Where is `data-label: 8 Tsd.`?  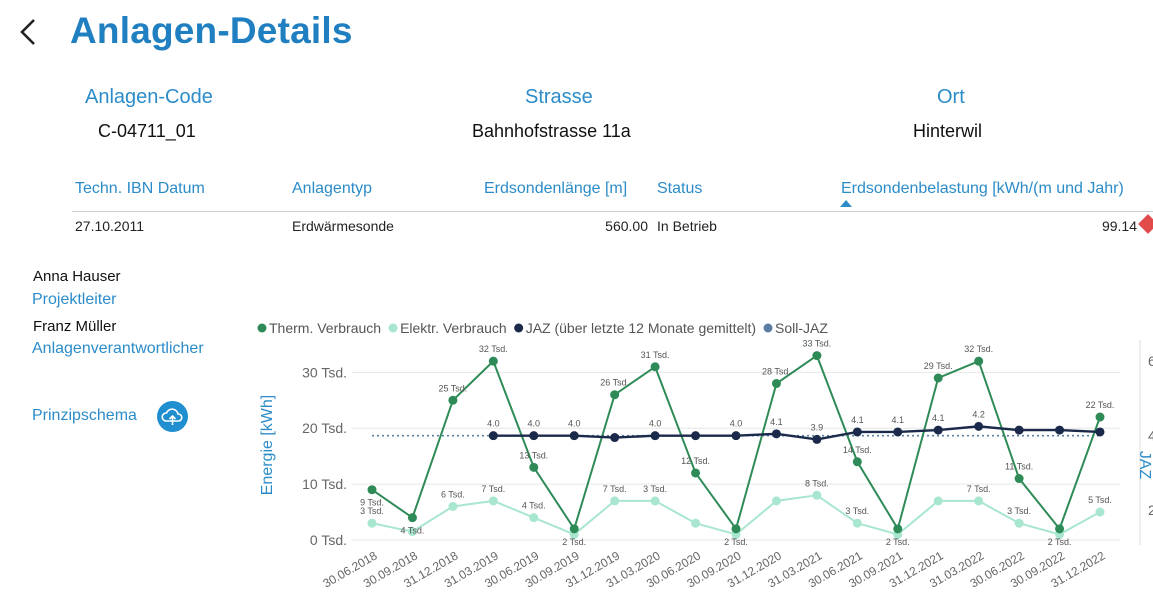
data-label: 8 Tsd. is located at coordinates (817, 483).